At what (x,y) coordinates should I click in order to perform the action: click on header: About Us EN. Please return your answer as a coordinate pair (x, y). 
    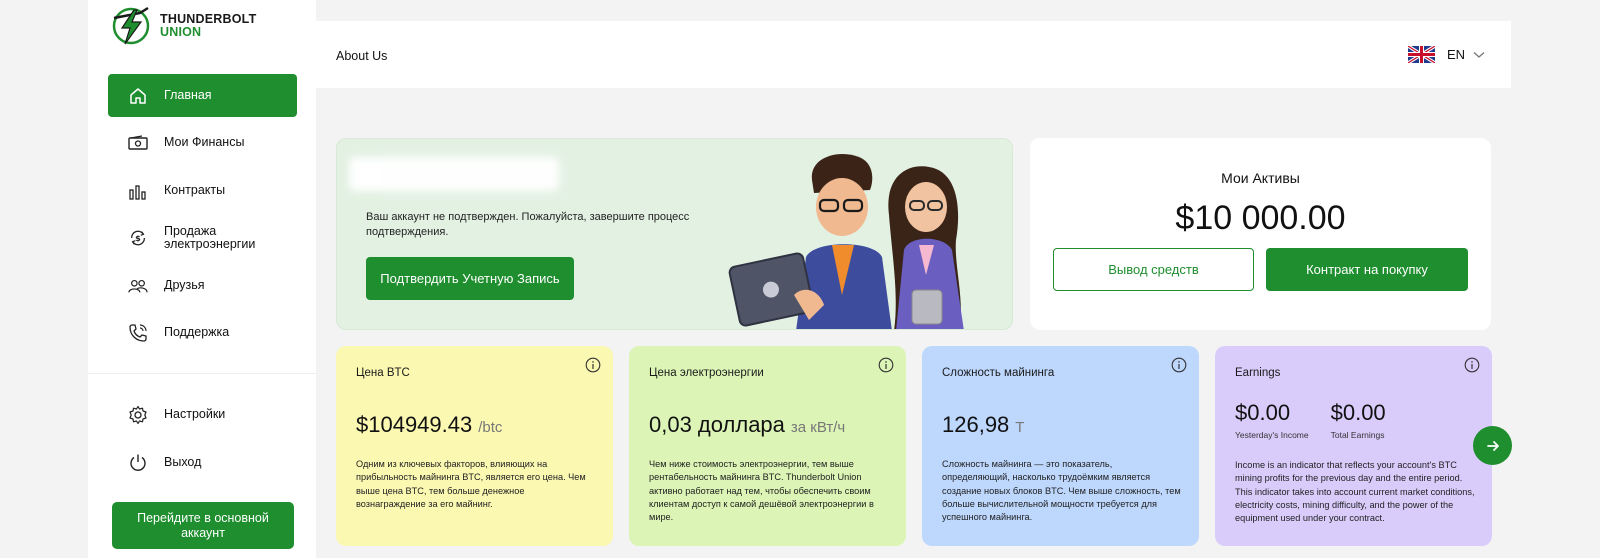
    Looking at the image, I should click on (913, 54).